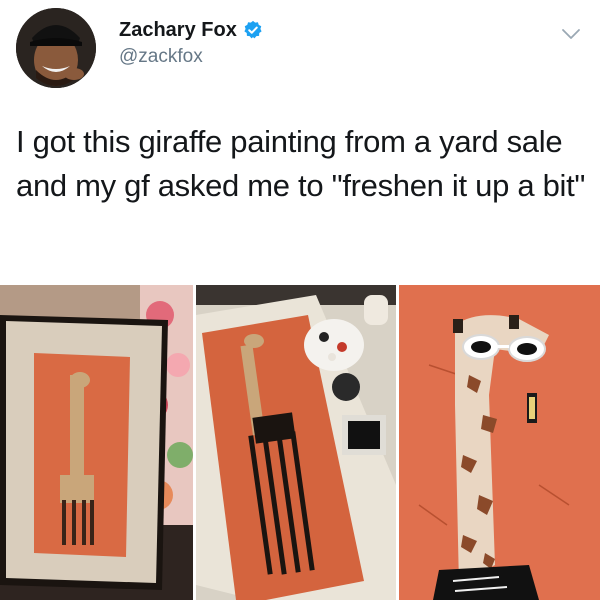 This screenshot has height=600, width=600. What do you see at coordinates (191, 57) in the screenshot?
I see `handle: @zackfox` at bounding box center [191, 57].